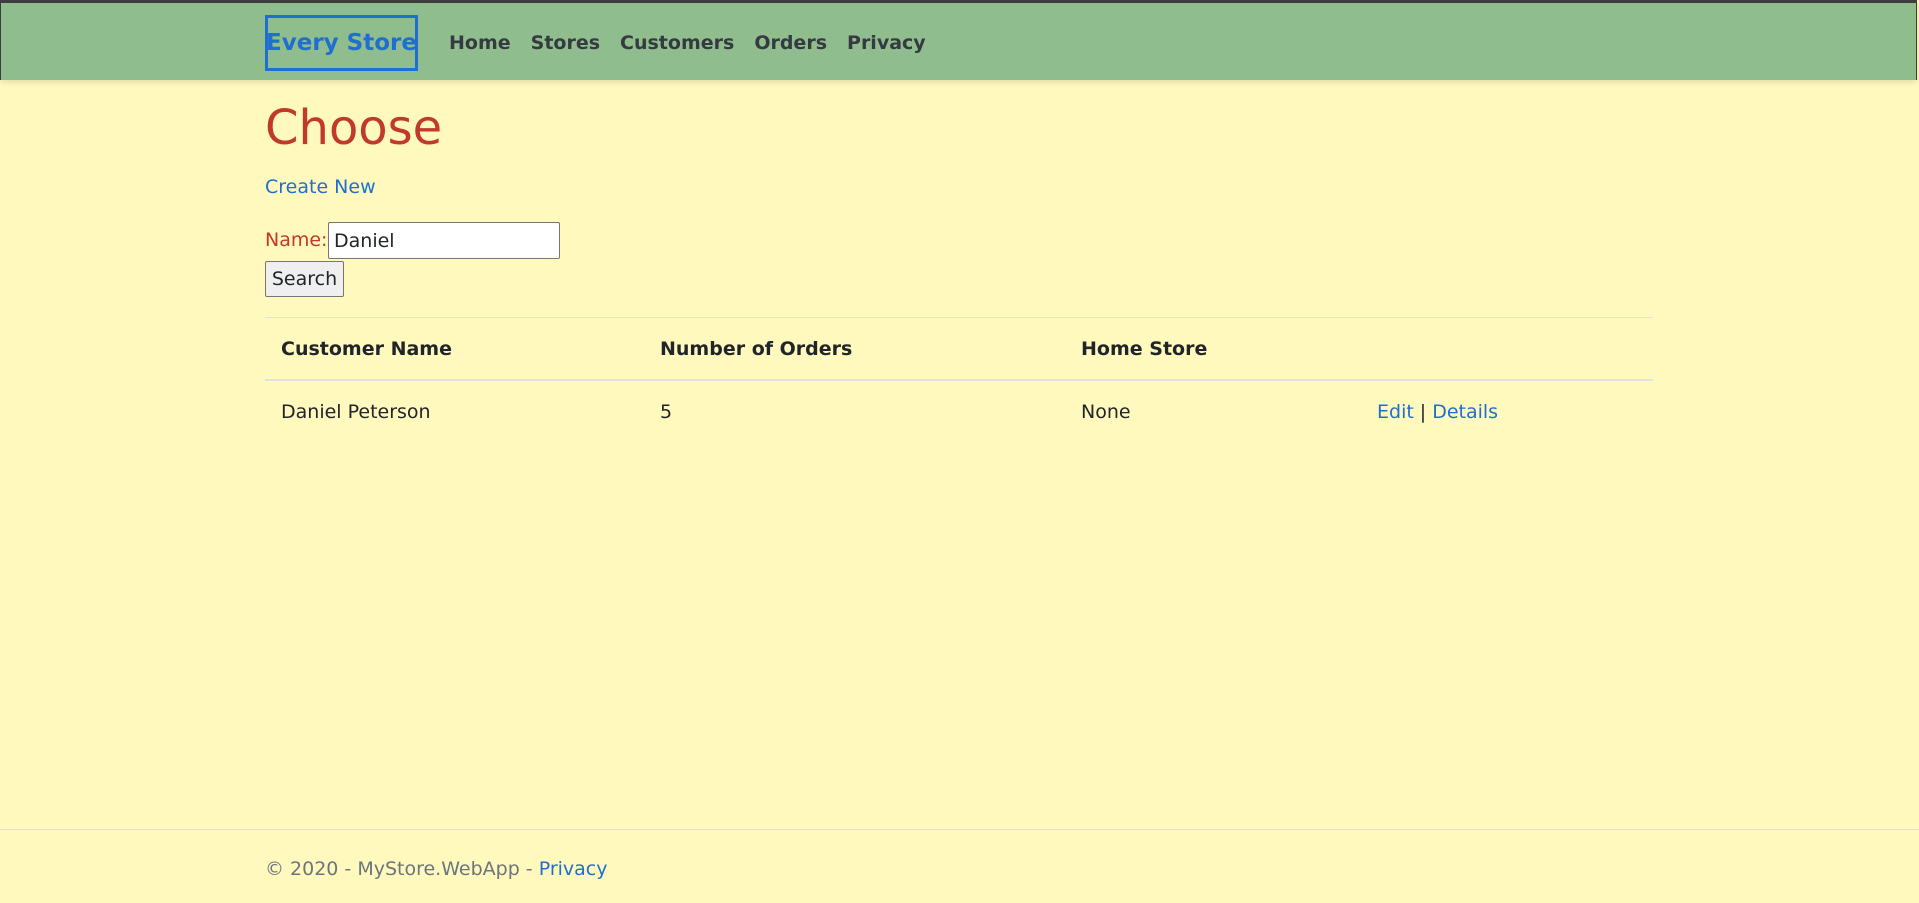  What do you see at coordinates (959, 866) in the screenshot?
I see `footer: © 2020 - MyStore.WebApp - Privacy` at bounding box center [959, 866].